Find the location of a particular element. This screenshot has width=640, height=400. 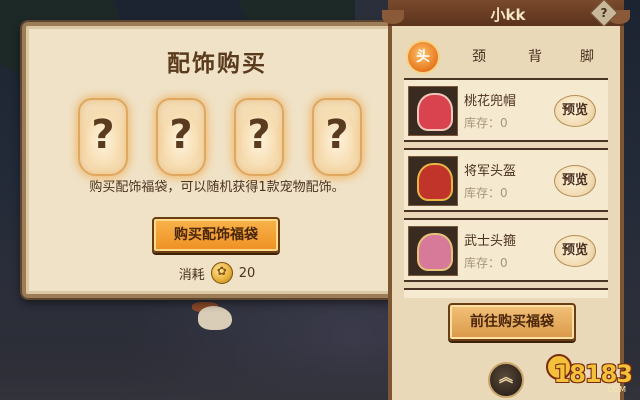

list-item: 将军头盔 库存：0 预览 is located at coordinates (506, 180).